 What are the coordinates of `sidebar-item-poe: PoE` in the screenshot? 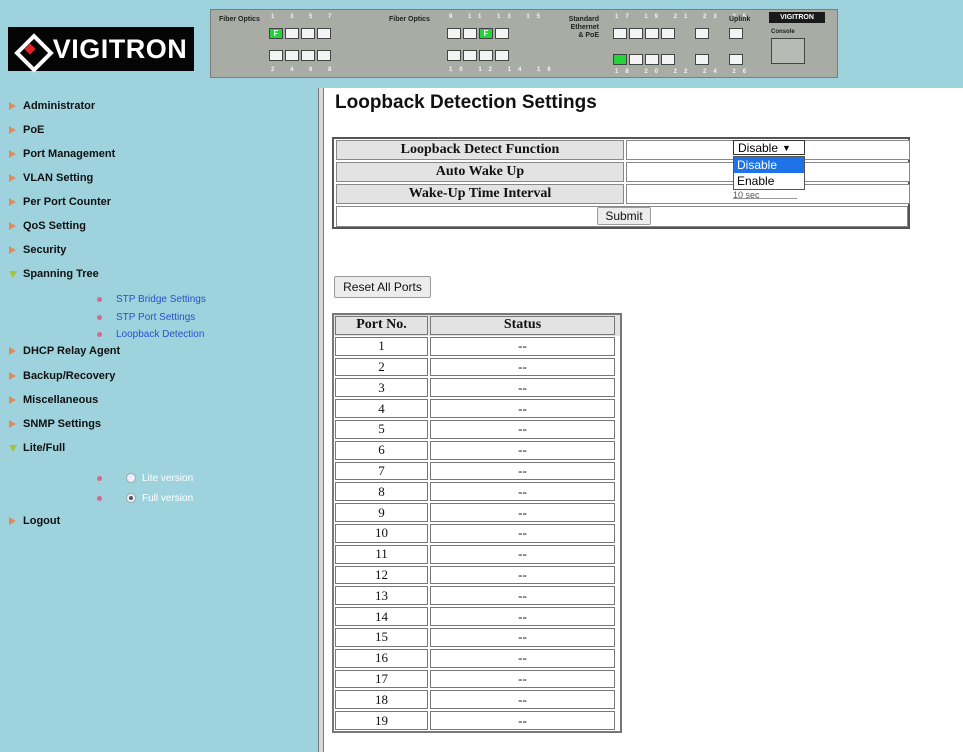 It's located at (26, 130).